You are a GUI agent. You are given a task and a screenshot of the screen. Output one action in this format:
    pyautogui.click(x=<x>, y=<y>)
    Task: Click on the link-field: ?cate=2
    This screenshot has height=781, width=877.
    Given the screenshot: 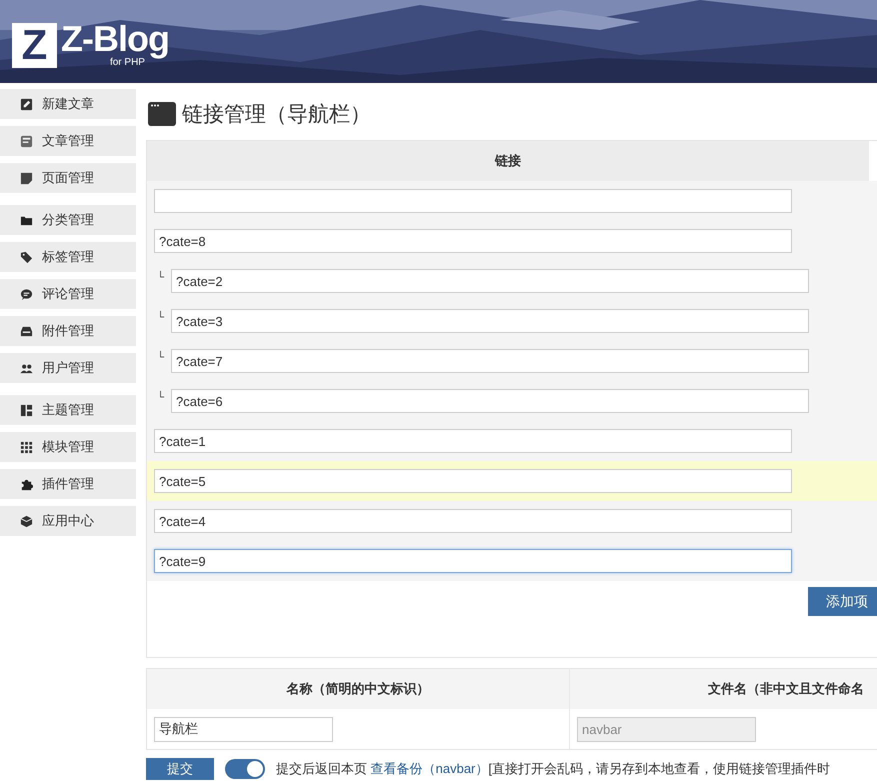 What is the action you would take?
    pyautogui.click(x=490, y=281)
    